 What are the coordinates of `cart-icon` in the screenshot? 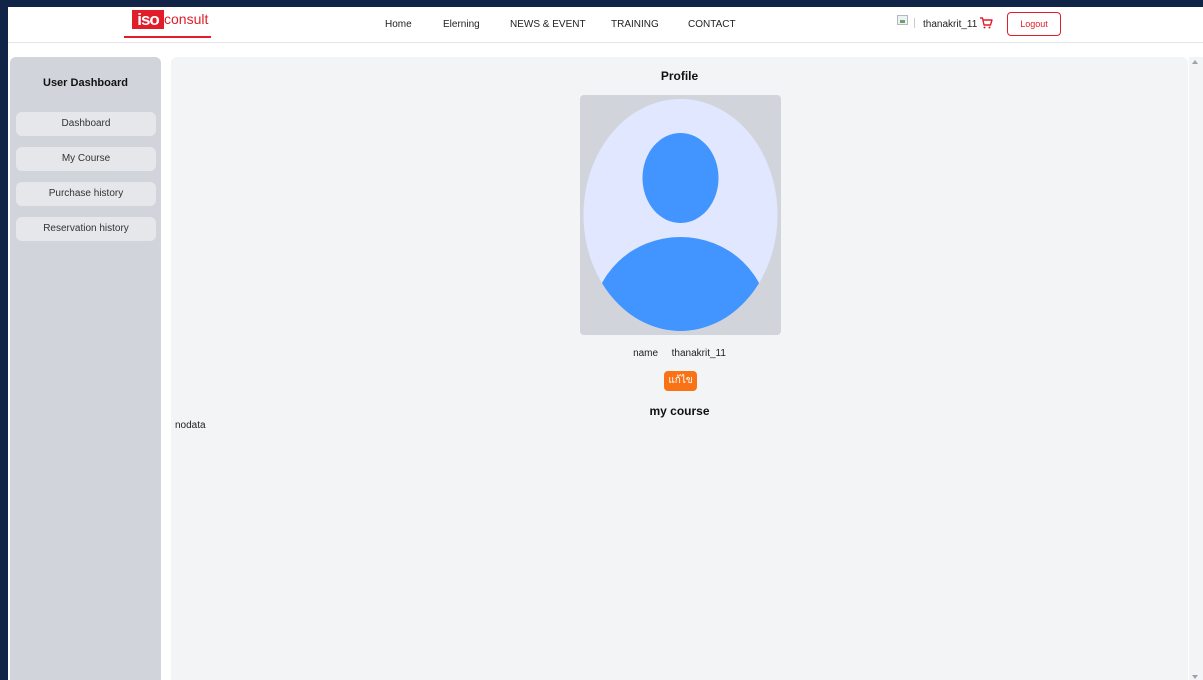 It's located at (986, 23).